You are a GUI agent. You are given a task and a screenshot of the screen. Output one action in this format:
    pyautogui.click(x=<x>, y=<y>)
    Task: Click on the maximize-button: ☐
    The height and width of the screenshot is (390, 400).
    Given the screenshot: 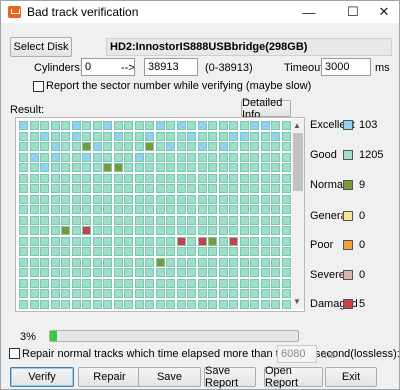 What is the action you would take?
    pyautogui.click(x=353, y=12)
    